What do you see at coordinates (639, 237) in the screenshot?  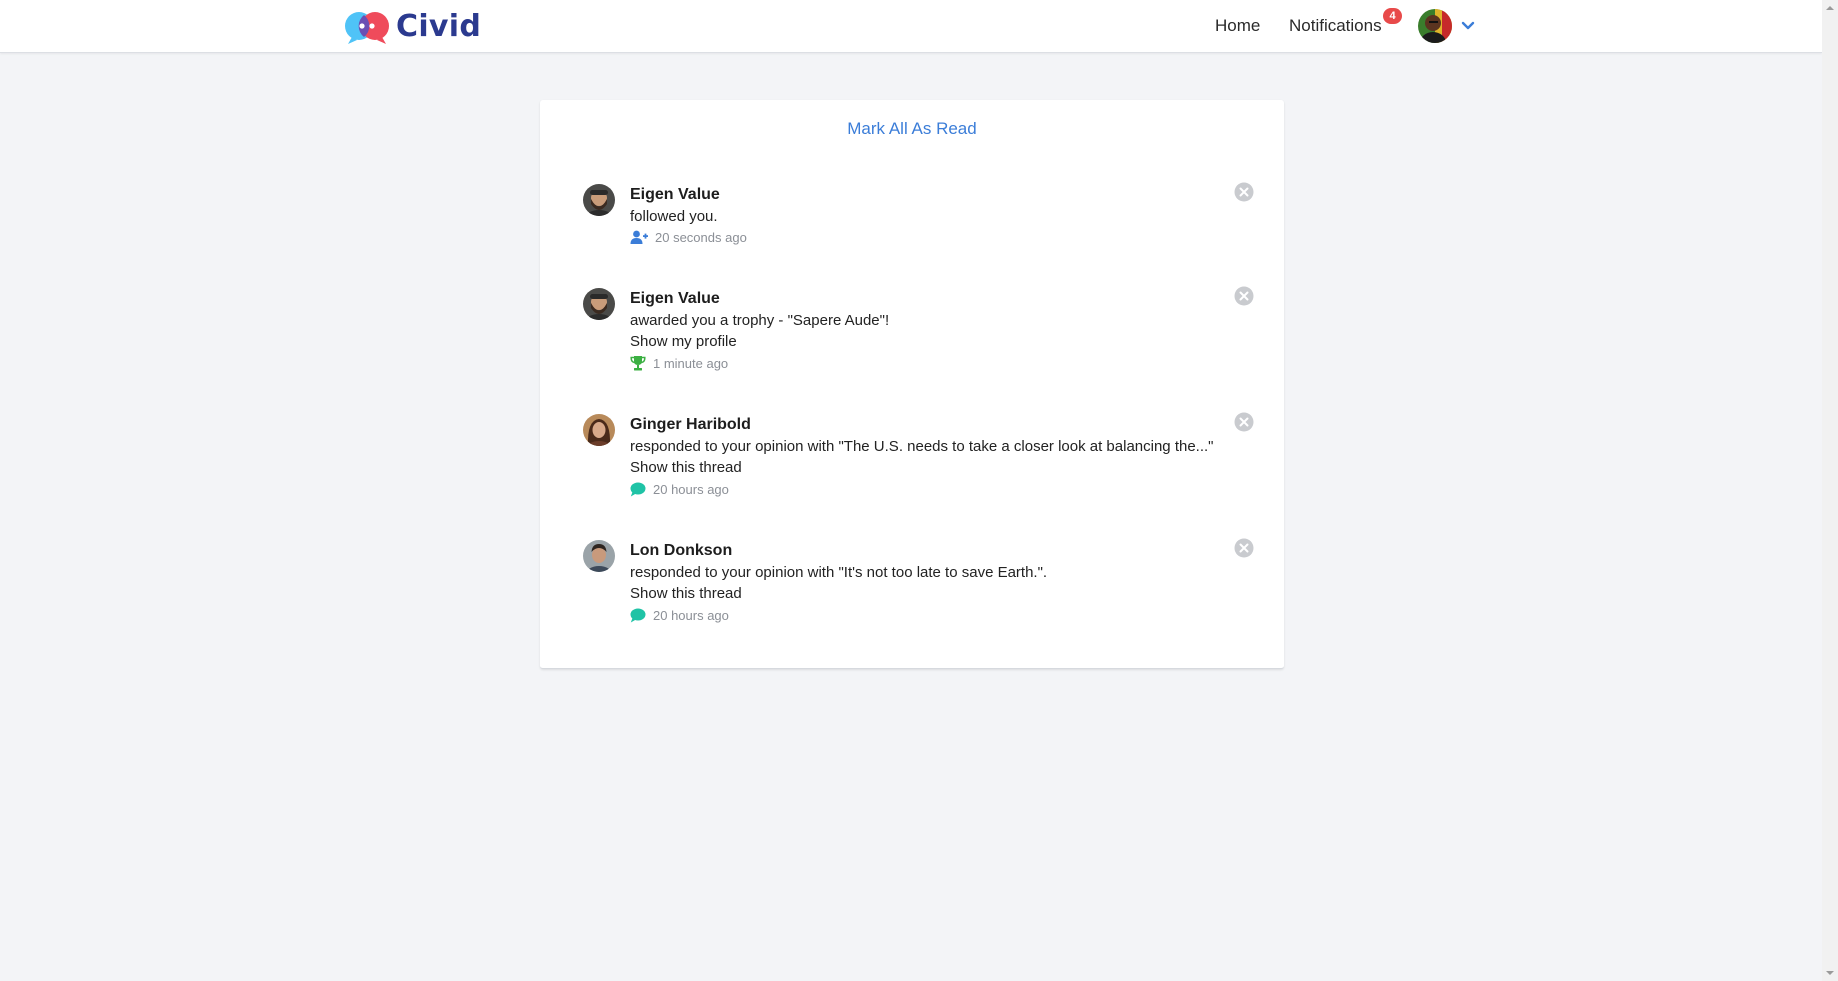 I see `user-plus-icon` at bounding box center [639, 237].